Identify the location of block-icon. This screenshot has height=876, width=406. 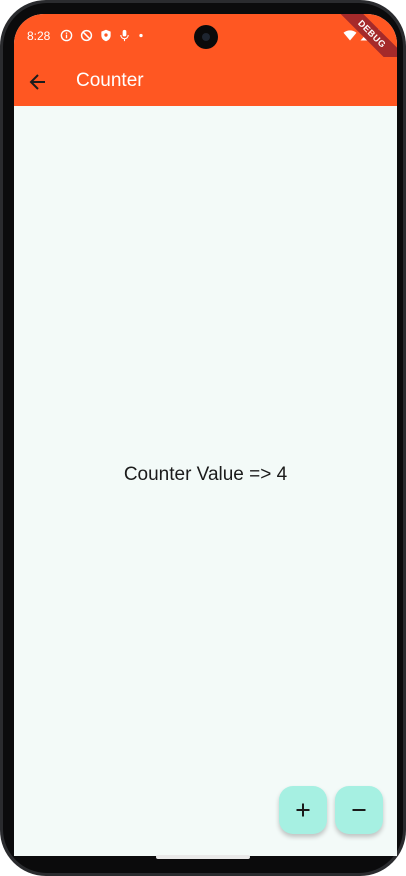
(86, 35).